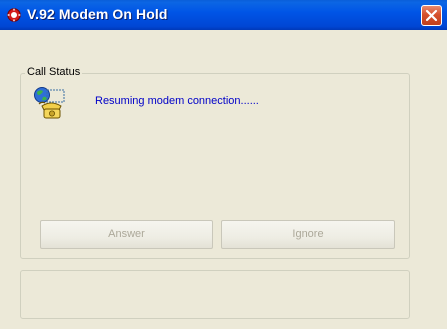 This screenshot has height=329, width=447. Describe the element at coordinates (14, 15) in the screenshot. I see `modem-on-hold-icon` at that location.